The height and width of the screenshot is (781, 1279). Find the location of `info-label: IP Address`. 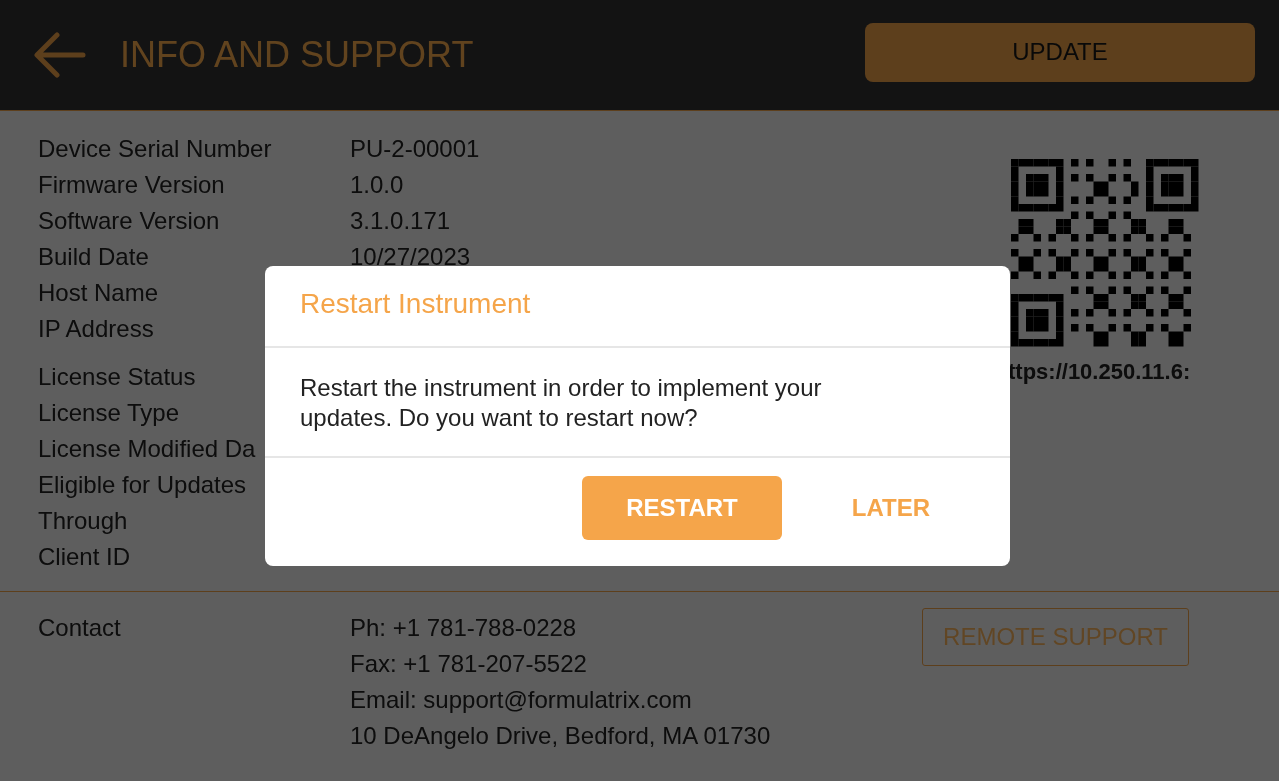

info-label: IP Address is located at coordinates (96, 329).